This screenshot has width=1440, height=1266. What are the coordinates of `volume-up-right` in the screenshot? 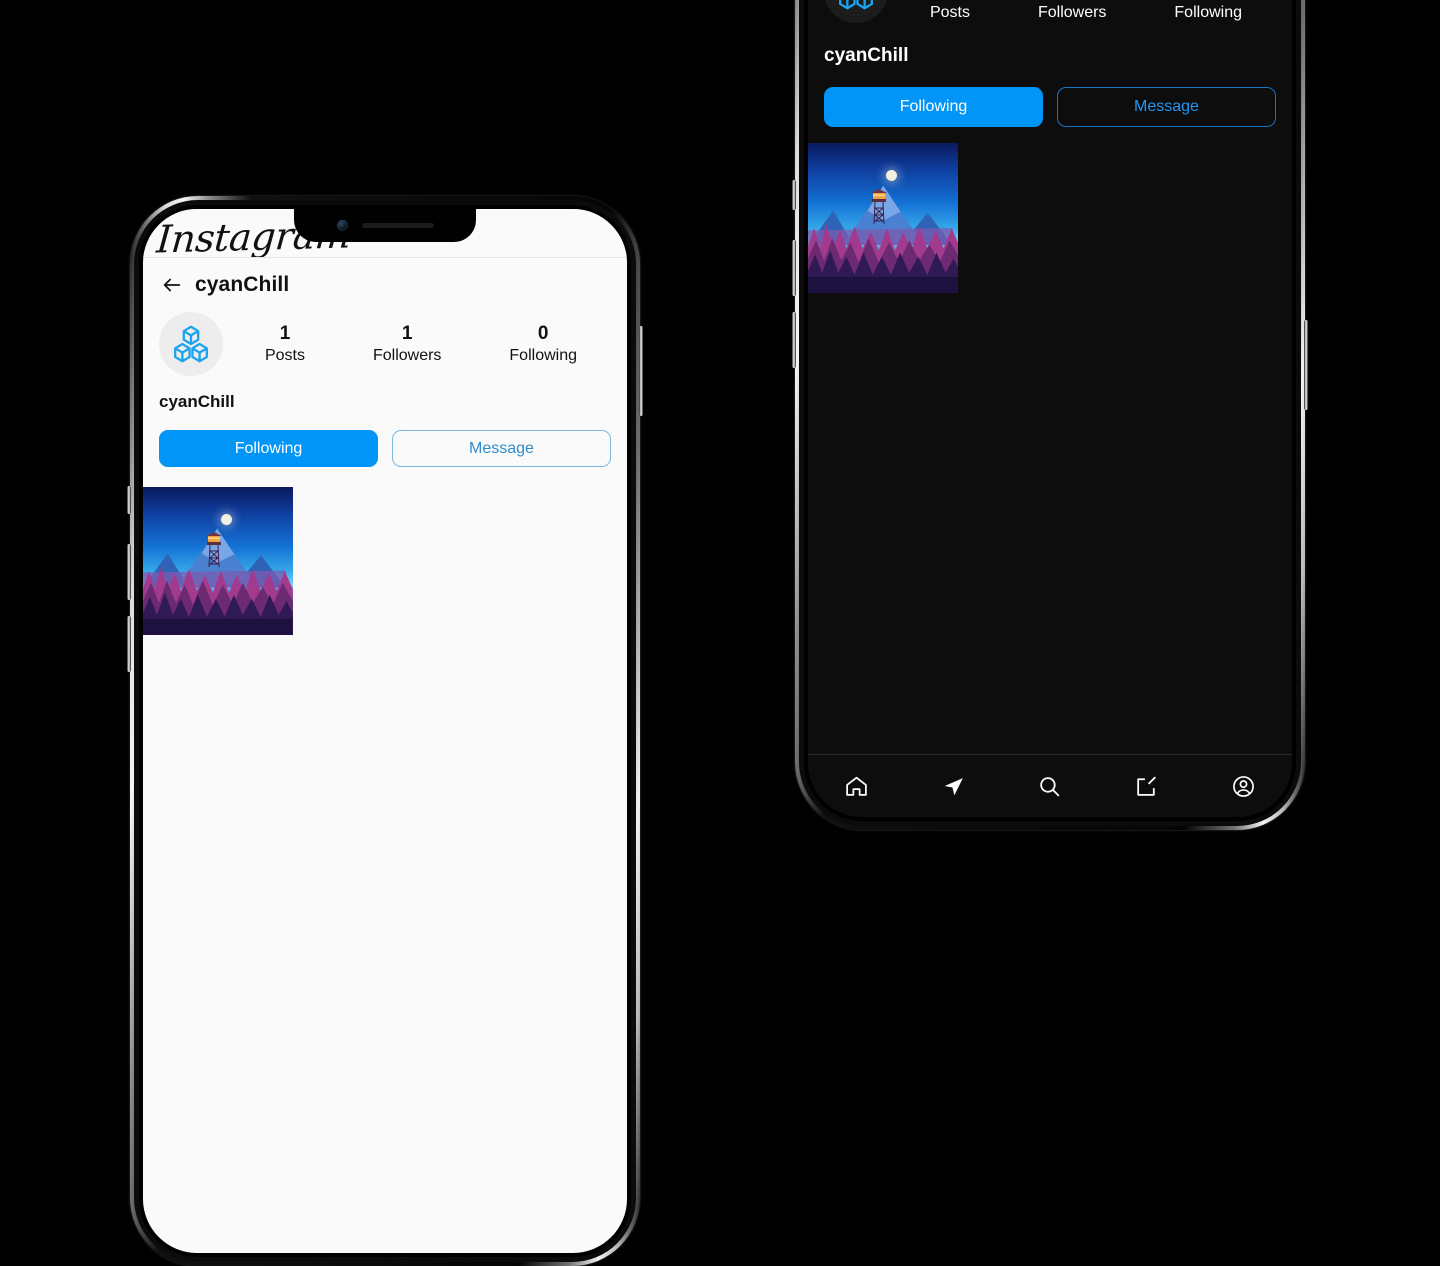 It's located at (794, 268).